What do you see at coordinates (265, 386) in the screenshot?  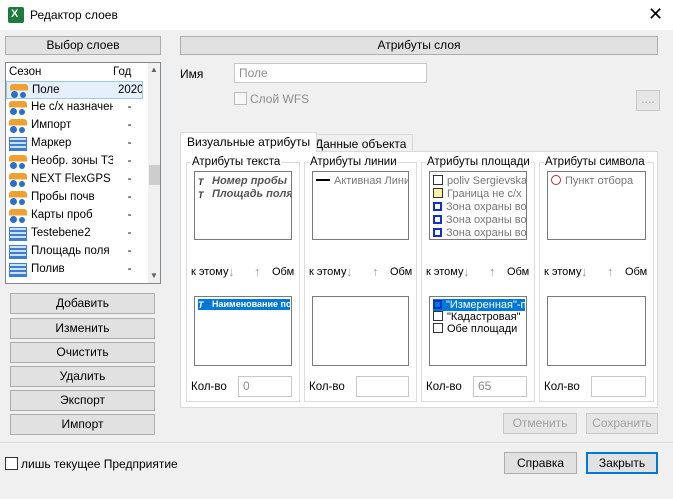 I see `count-field: 0` at bounding box center [265, 386].